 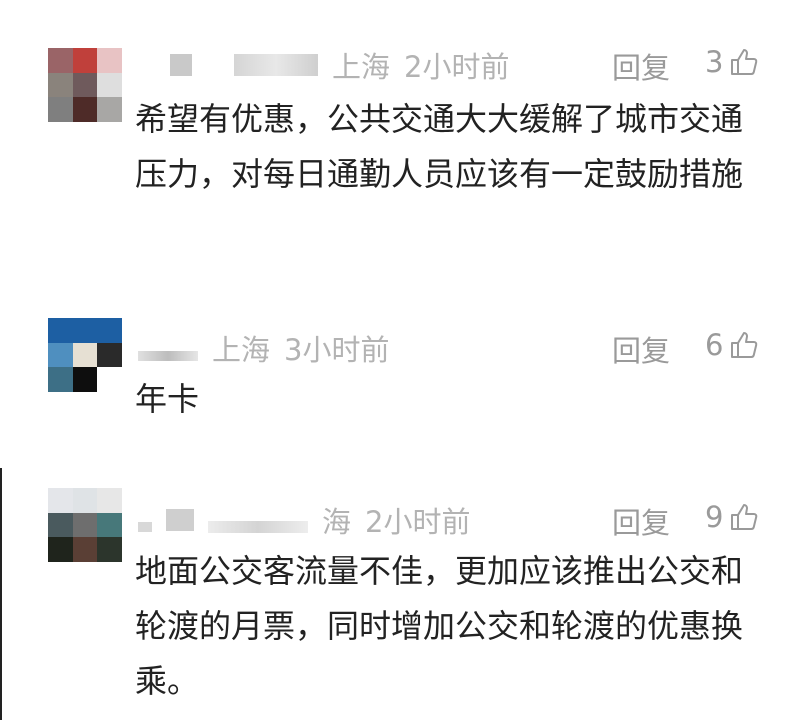 What do you see at coordinates (439, 146) in the screenshot?
I see `comment-text: 希望有优惠，公共交通大大缓解了城市交通压力，对每日通勤人员应该有一定鼓励措施` at bounding box center [439, 146].